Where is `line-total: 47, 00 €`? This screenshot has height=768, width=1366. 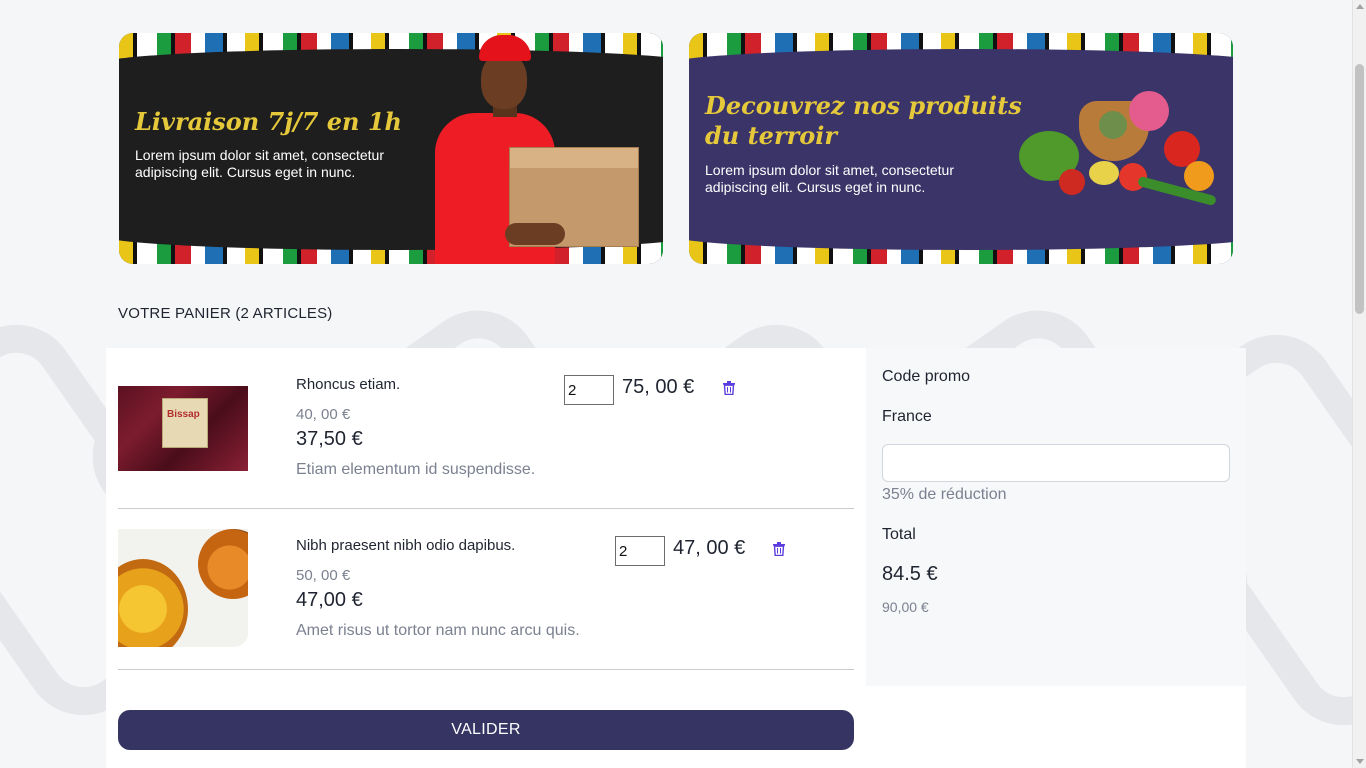
line-total: 47, 00 € is located at coordinates (709, 548).